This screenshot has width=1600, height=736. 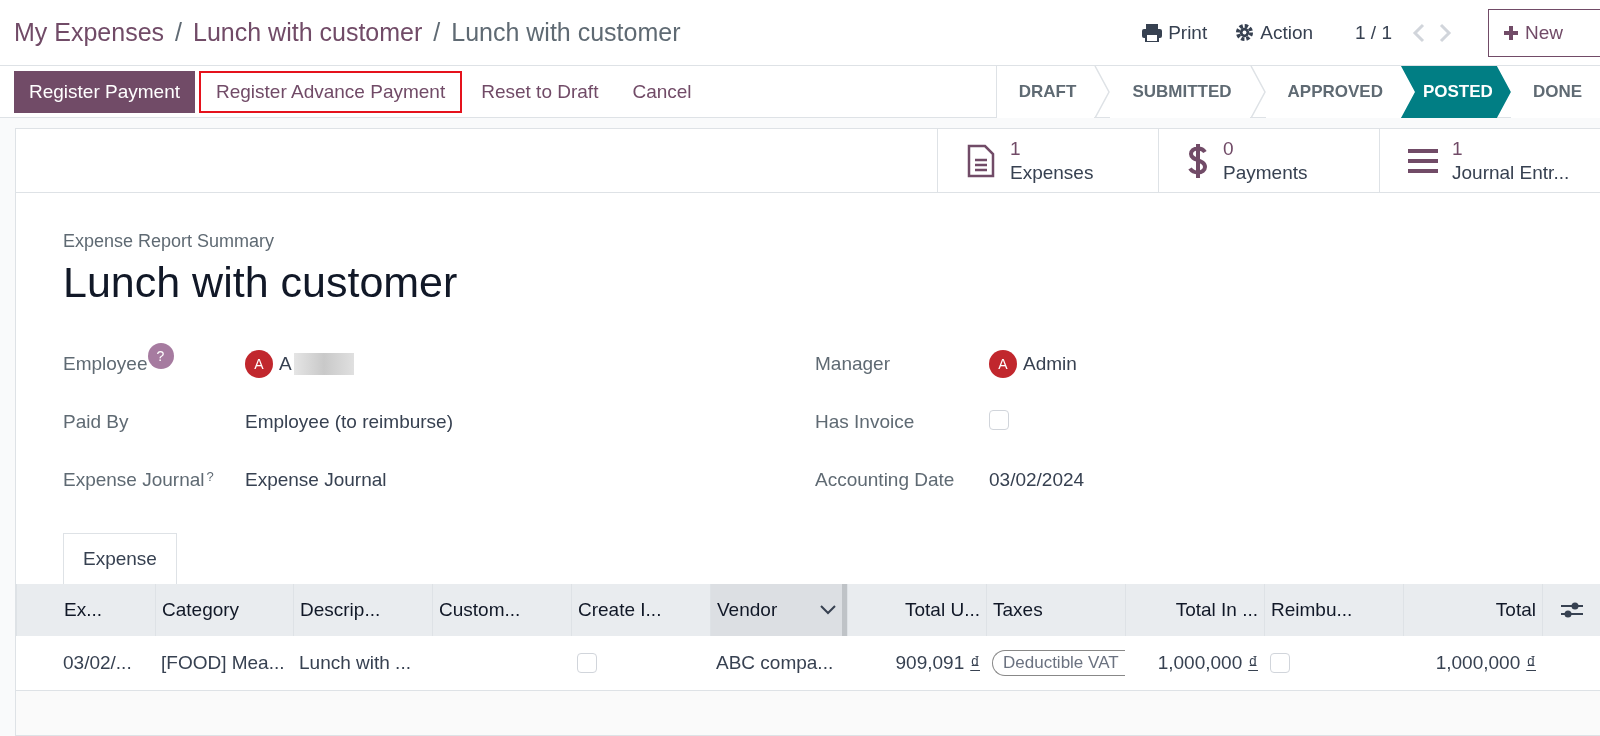 What do you see at coordinates (169, 241) in the screenshot?
I see `form-subtitle: Expense Report Summary` at bounding box center [169, 241].